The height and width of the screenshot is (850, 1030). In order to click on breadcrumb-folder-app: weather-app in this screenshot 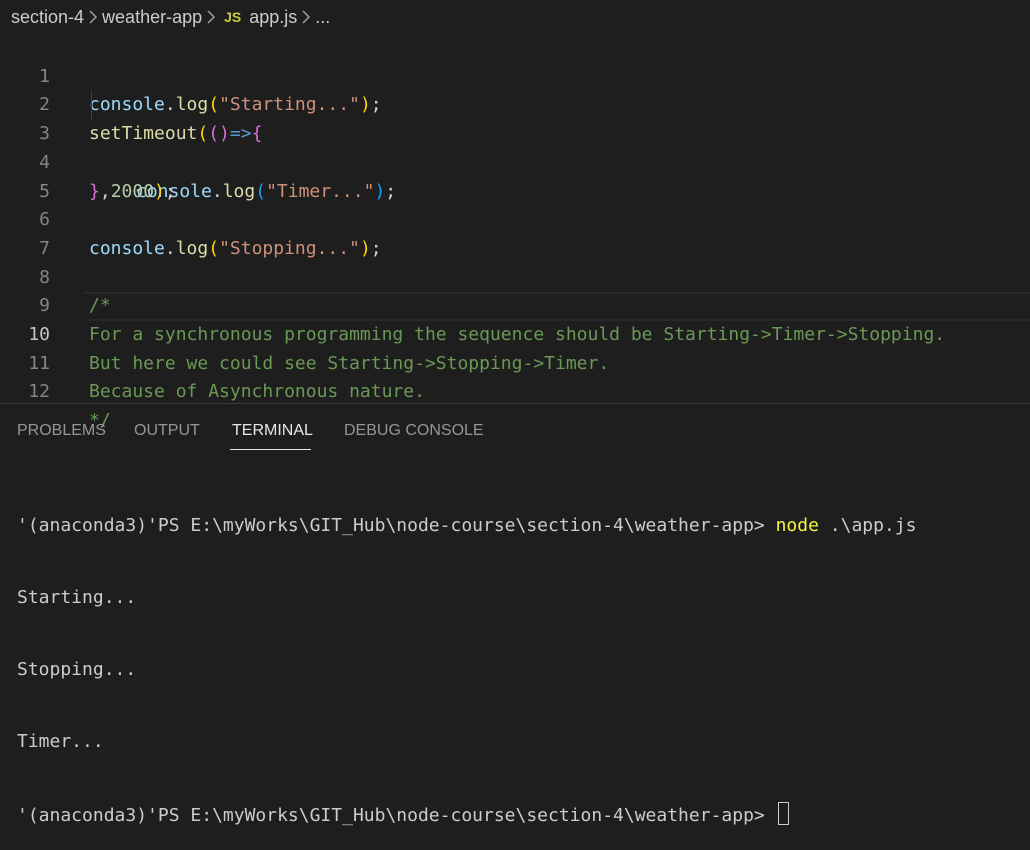, I will do `click(152, 17)`.